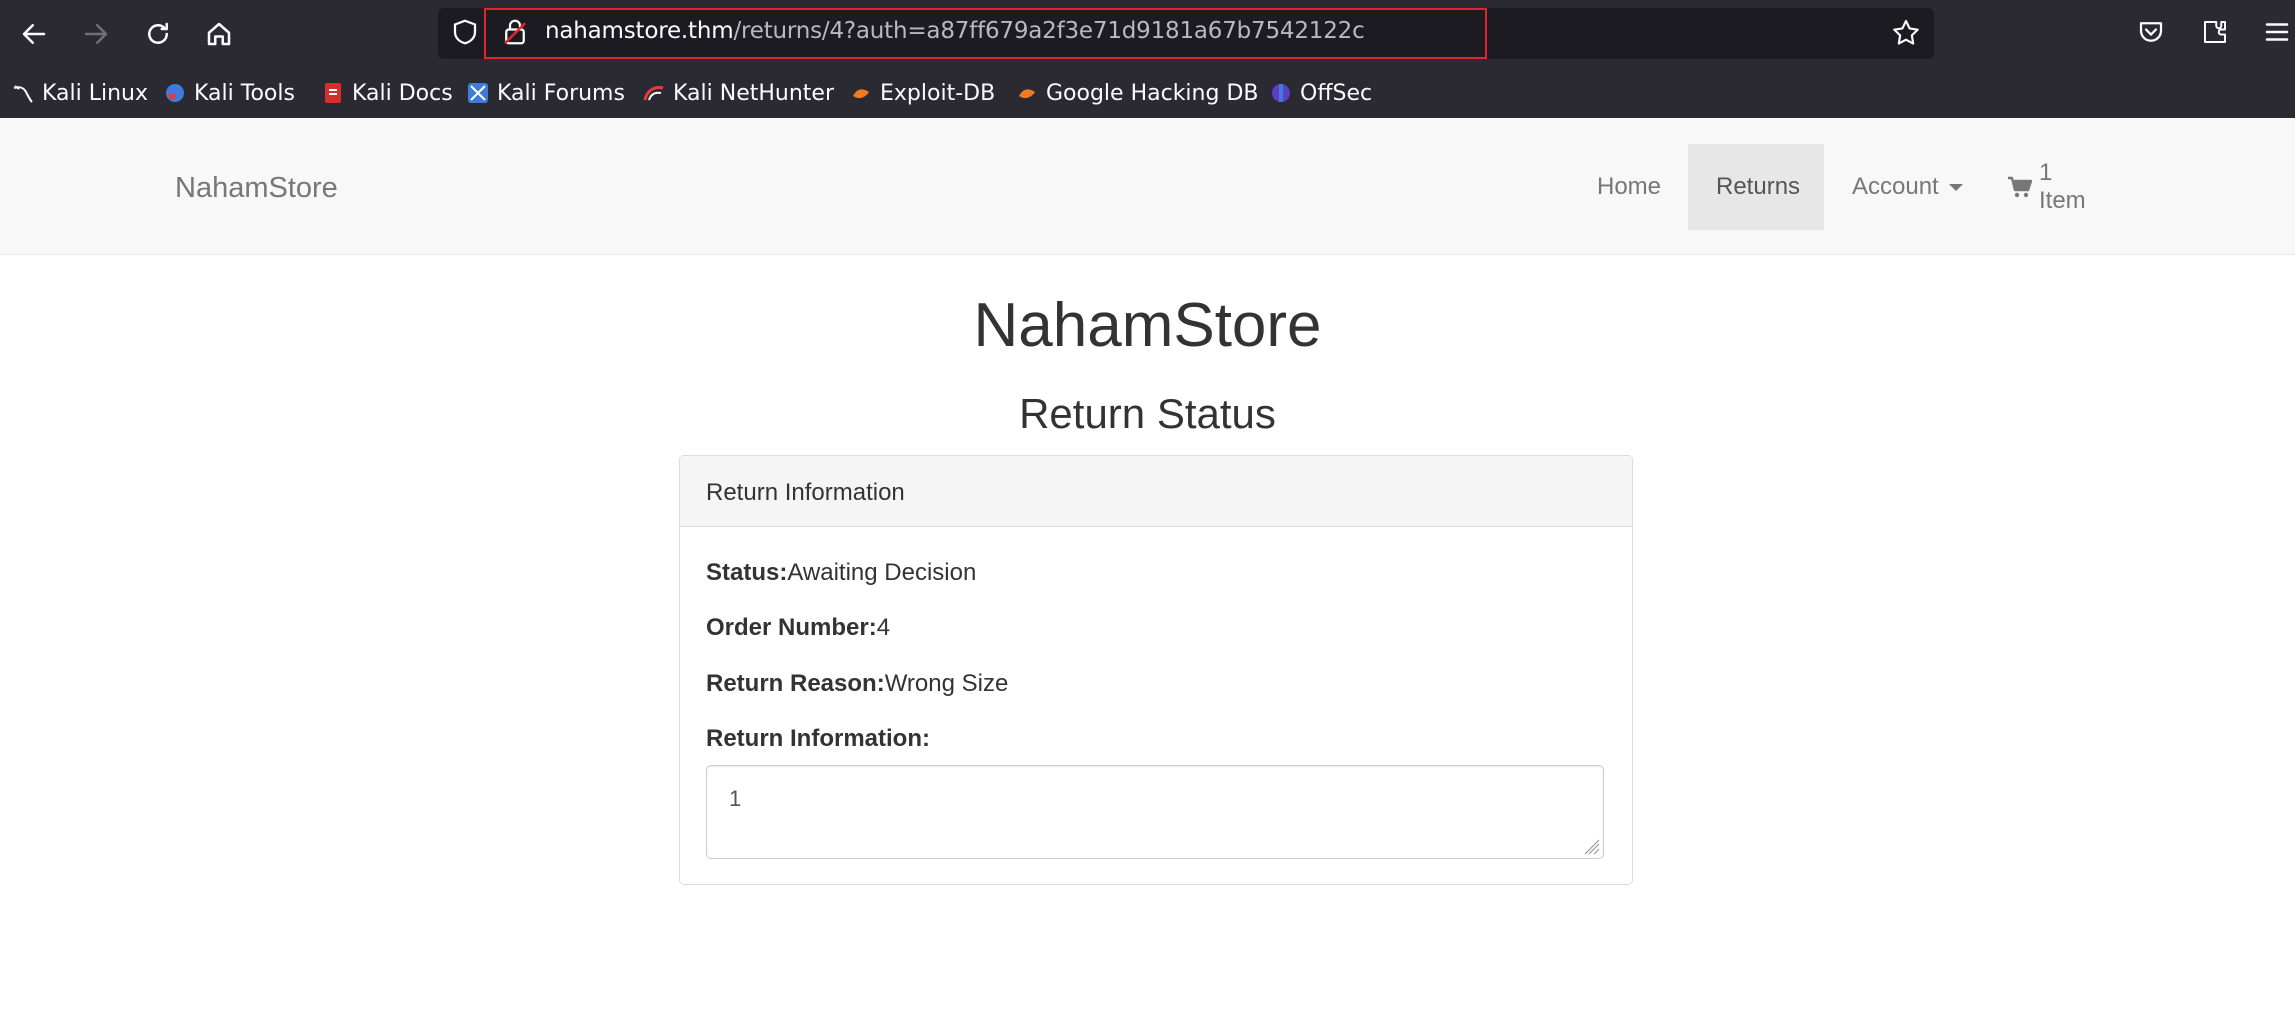  I want to click on nav-home: Home, so click(1628, 187).